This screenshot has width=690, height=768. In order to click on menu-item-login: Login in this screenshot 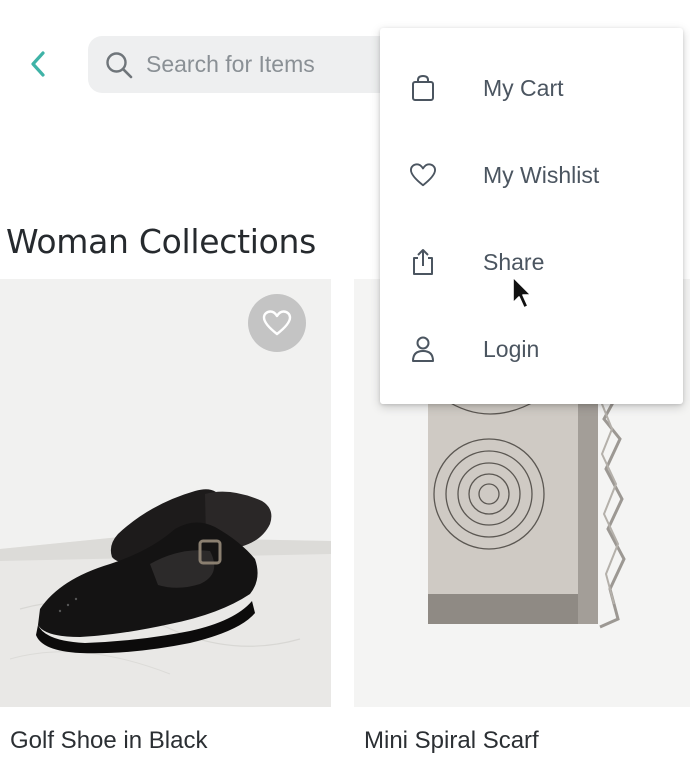, I will do `click(531, 349)`.